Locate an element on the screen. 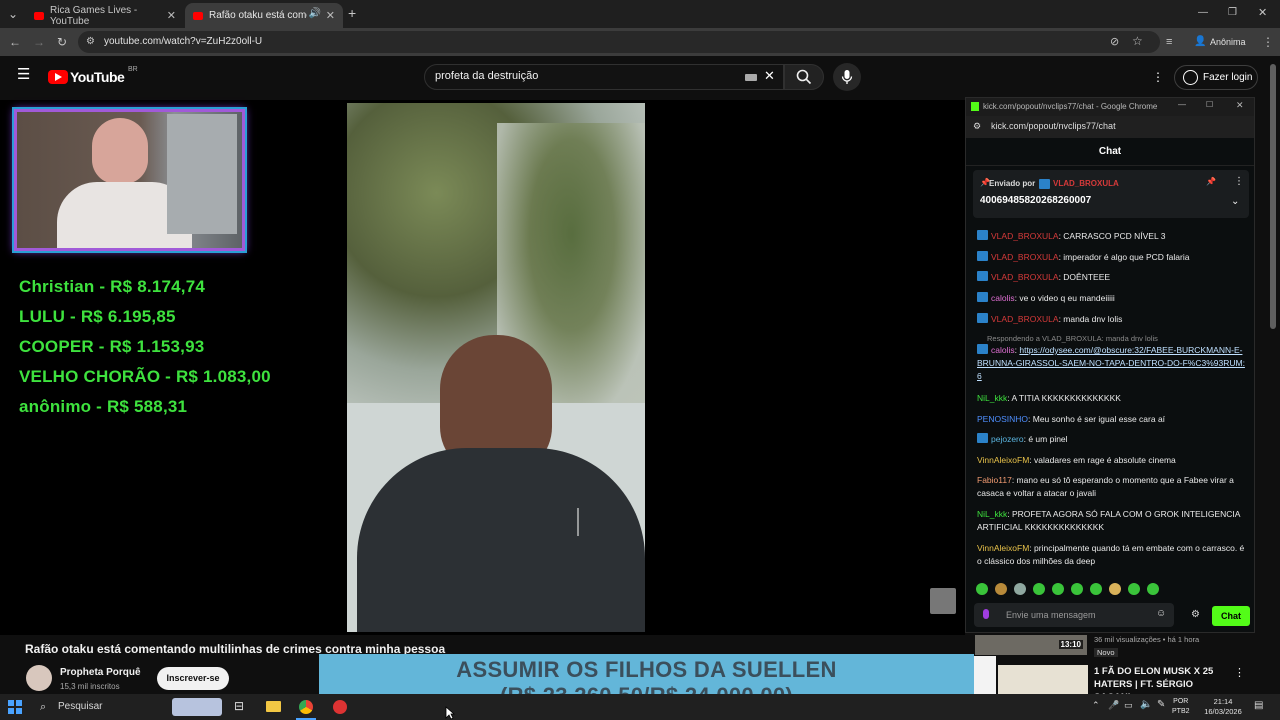 This screenshot has width=1280, height=720. chat-text: : DOÊNTEEE is located at coordinates (1084, 277).